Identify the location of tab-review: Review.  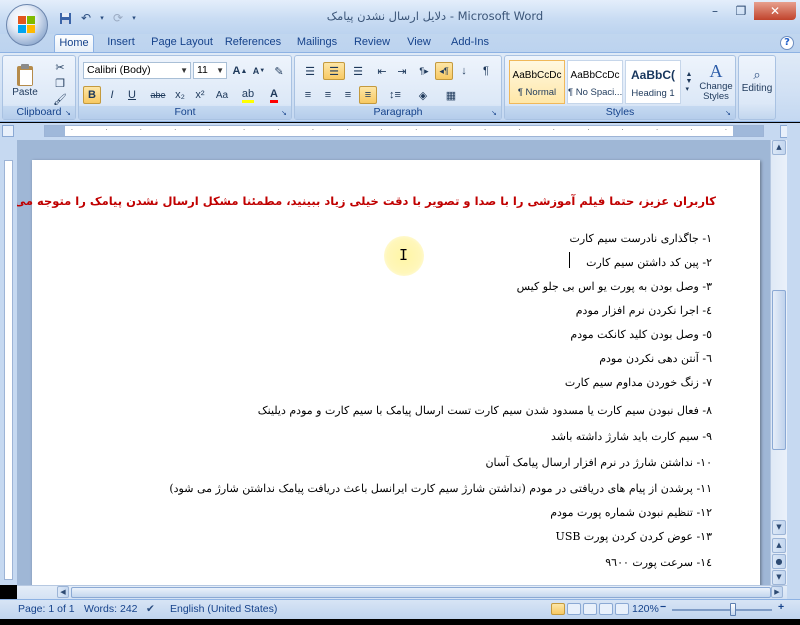
(372, 43).